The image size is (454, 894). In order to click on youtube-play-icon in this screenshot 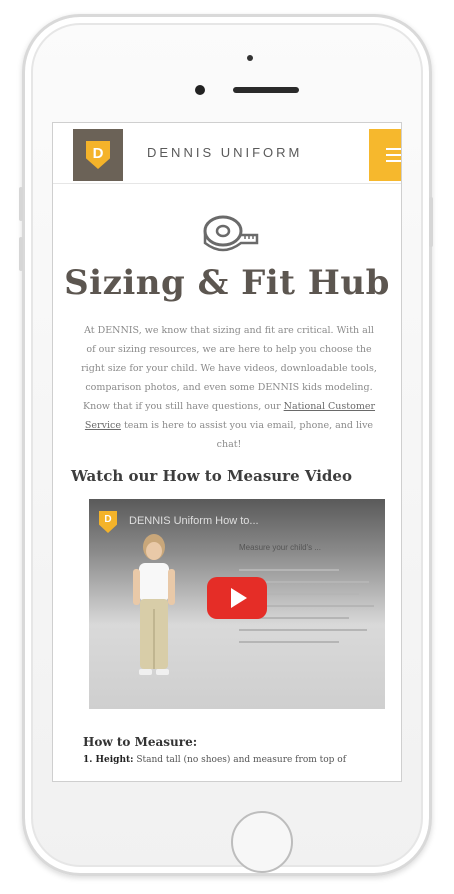, I will do `click(239, 598)`.